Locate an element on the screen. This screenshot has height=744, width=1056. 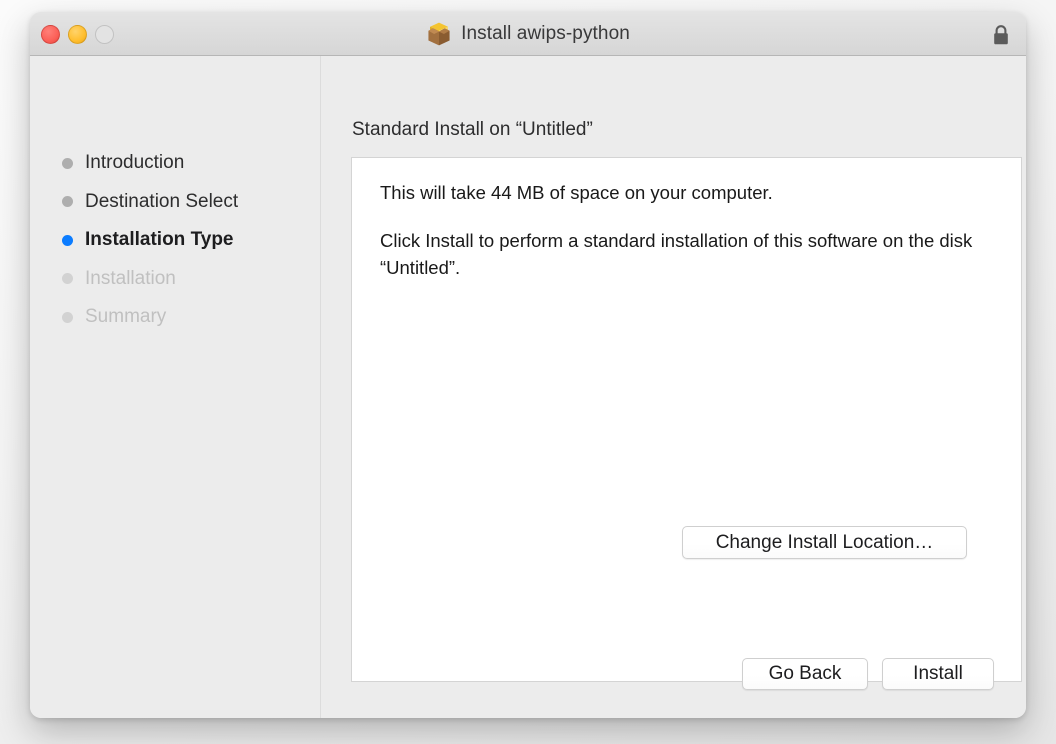
lock-closed-icon is located at coordinates (1001, 35).